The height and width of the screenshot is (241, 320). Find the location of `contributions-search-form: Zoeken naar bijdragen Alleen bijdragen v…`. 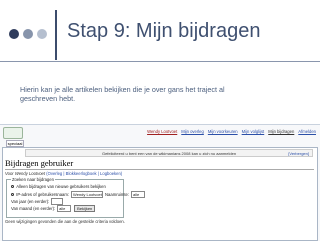

contributions-search-form: Zoeken naar bijdragen Alleen bijdragen v… is located at coordinates (75, 197).